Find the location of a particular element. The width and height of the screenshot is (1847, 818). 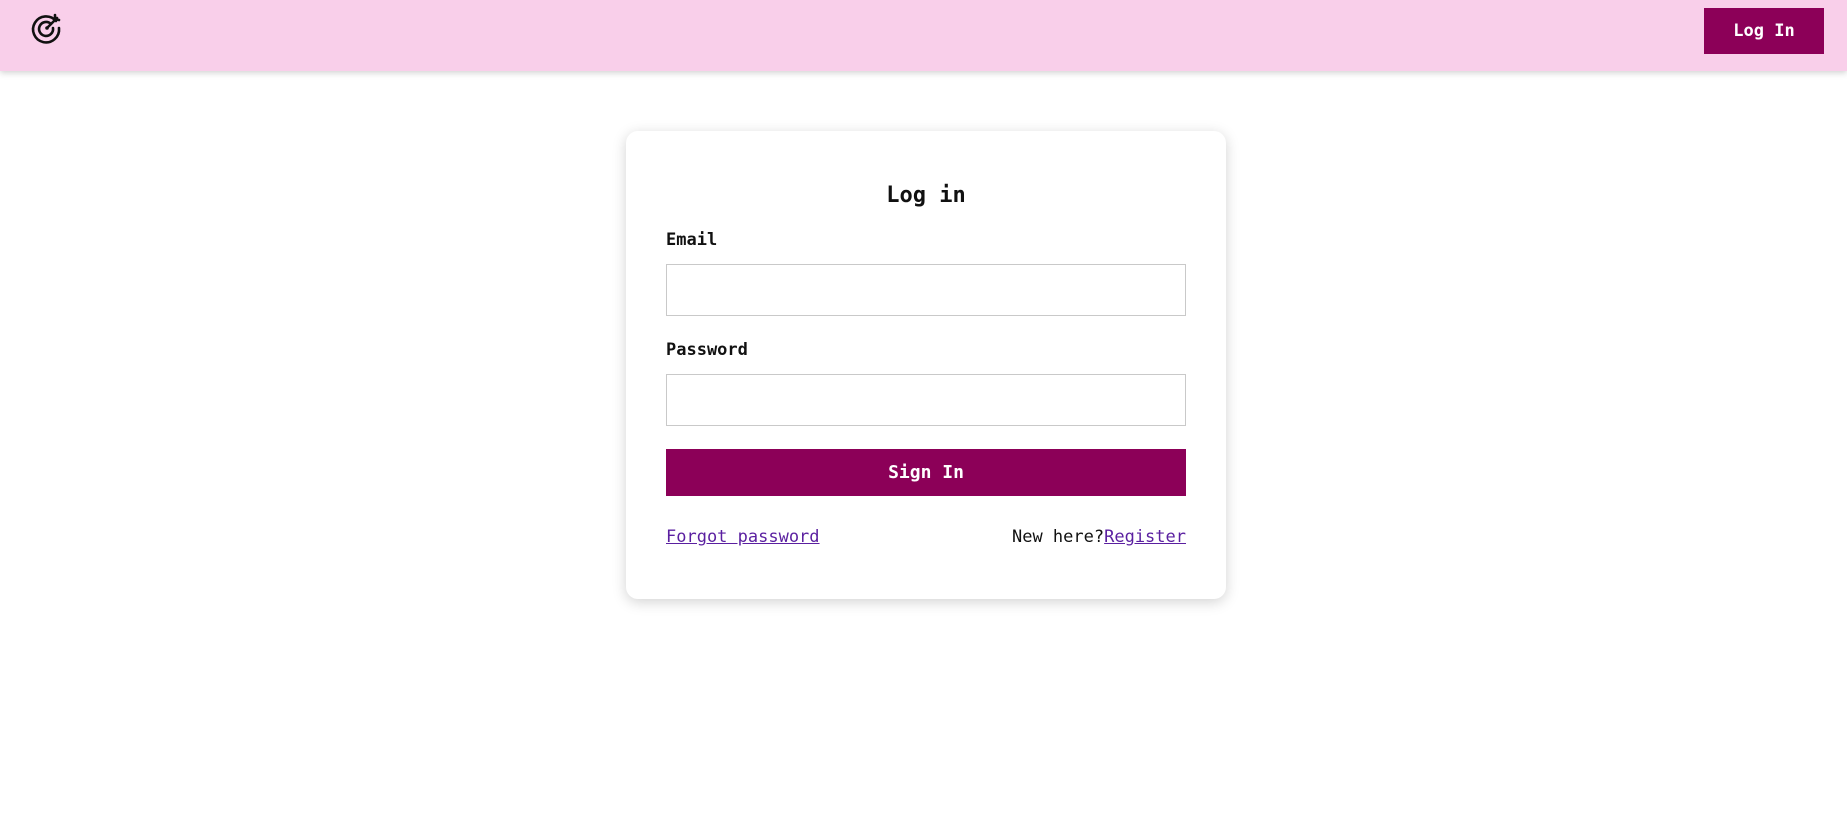

target-icon is located at coordinates (47, 28).